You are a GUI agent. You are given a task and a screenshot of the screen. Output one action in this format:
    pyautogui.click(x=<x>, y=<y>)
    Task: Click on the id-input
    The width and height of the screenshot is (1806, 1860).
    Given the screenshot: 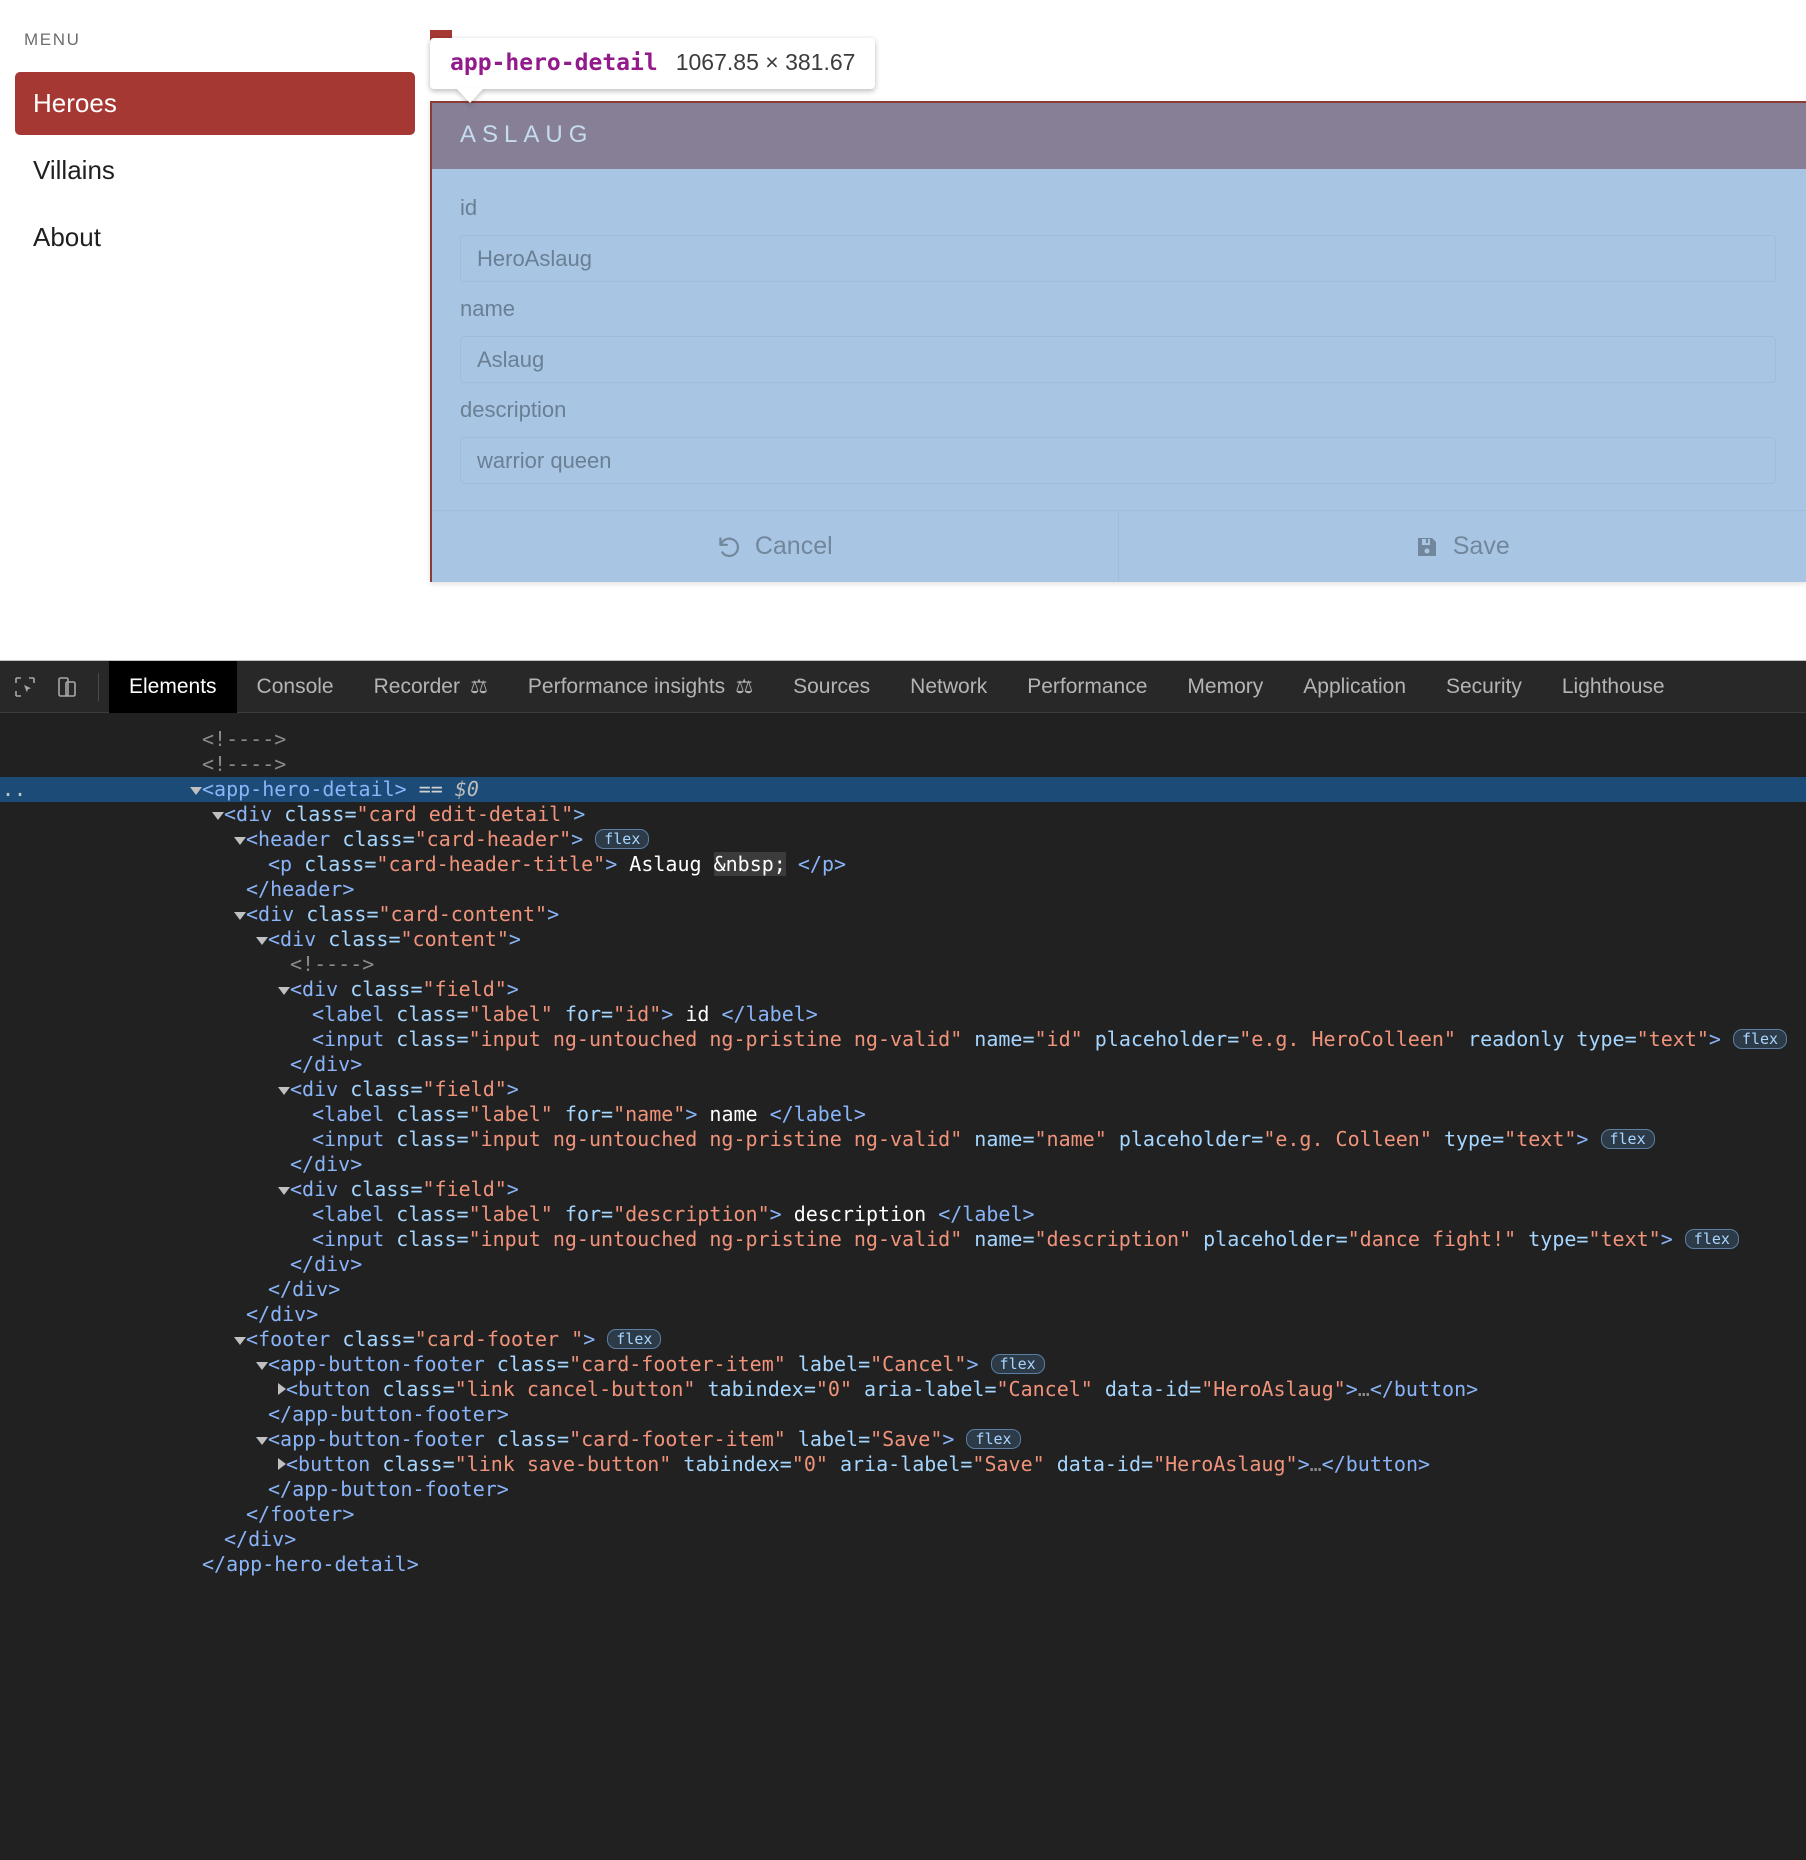 What is the action you would take?
    pyautogui.click(x=1118, y=258)
    